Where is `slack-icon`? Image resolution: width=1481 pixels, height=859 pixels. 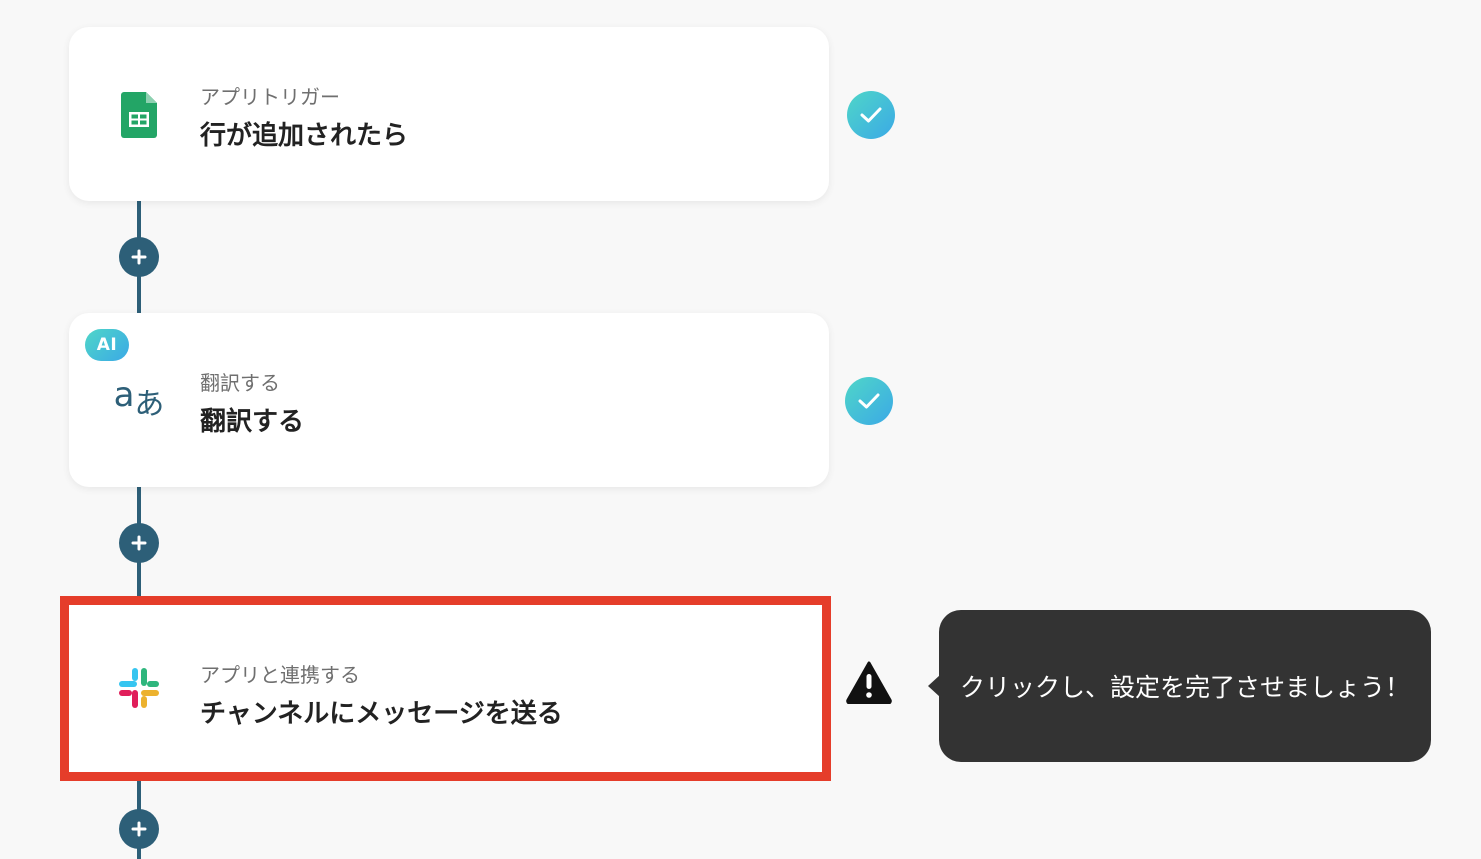 slack-icon is located at coordinates (139, 688).